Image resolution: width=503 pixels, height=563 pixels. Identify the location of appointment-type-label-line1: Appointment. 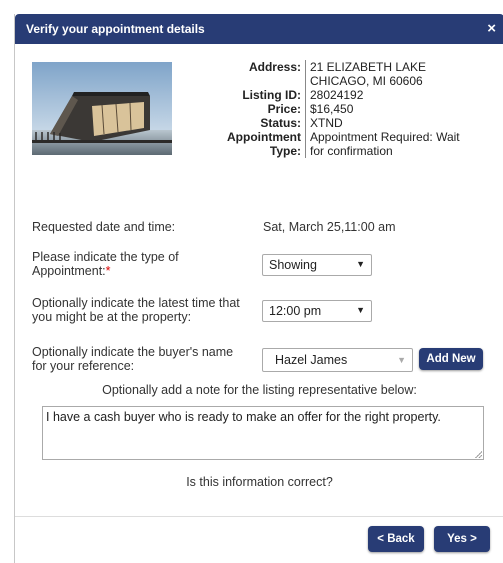
(264, 137).